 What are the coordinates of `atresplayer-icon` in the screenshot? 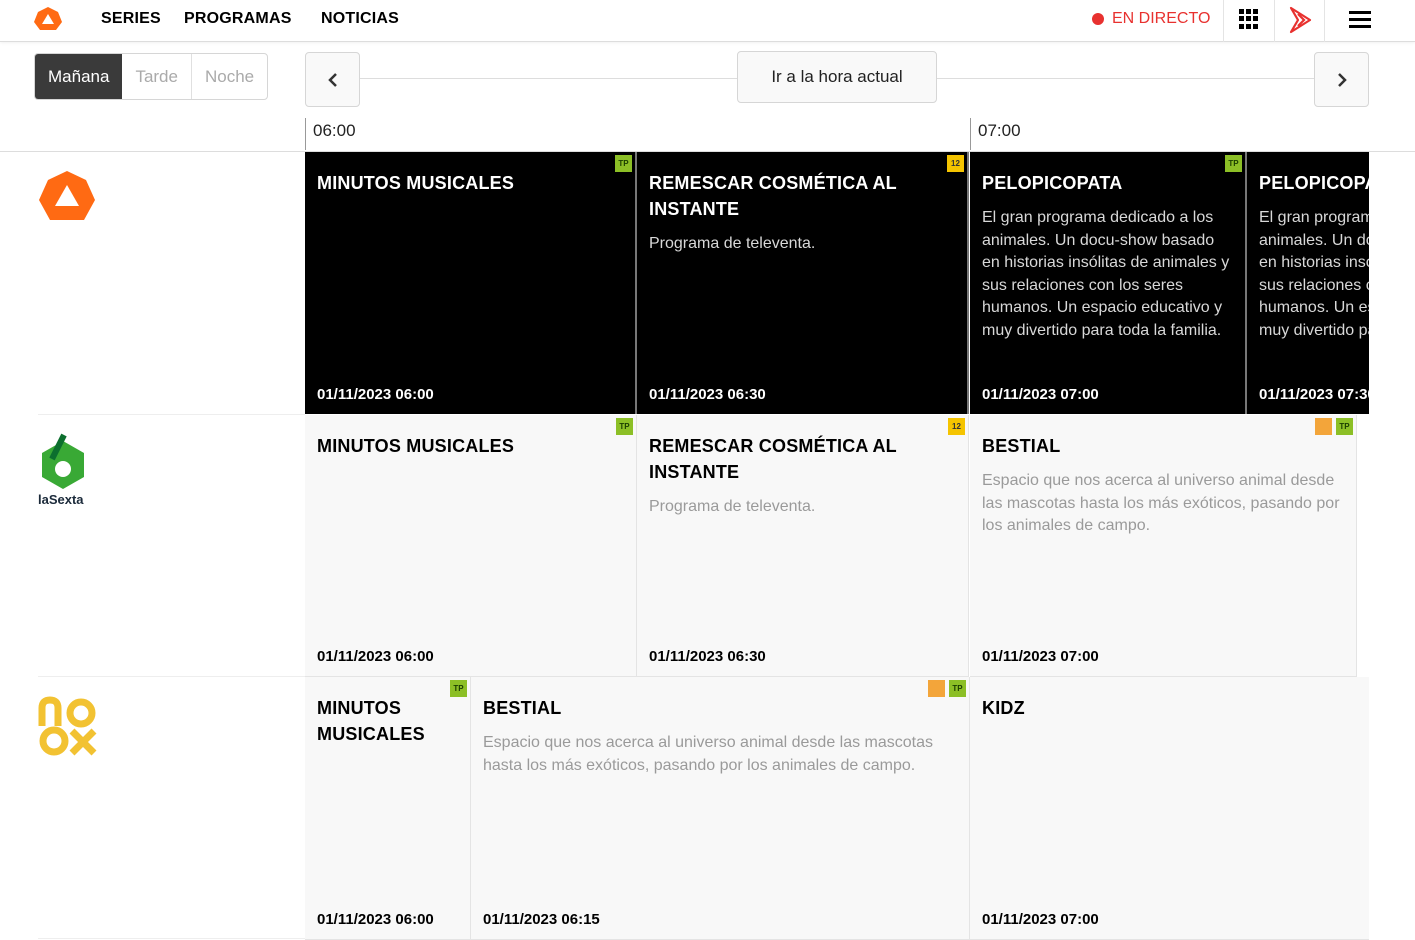 It's located at (1300, 20).